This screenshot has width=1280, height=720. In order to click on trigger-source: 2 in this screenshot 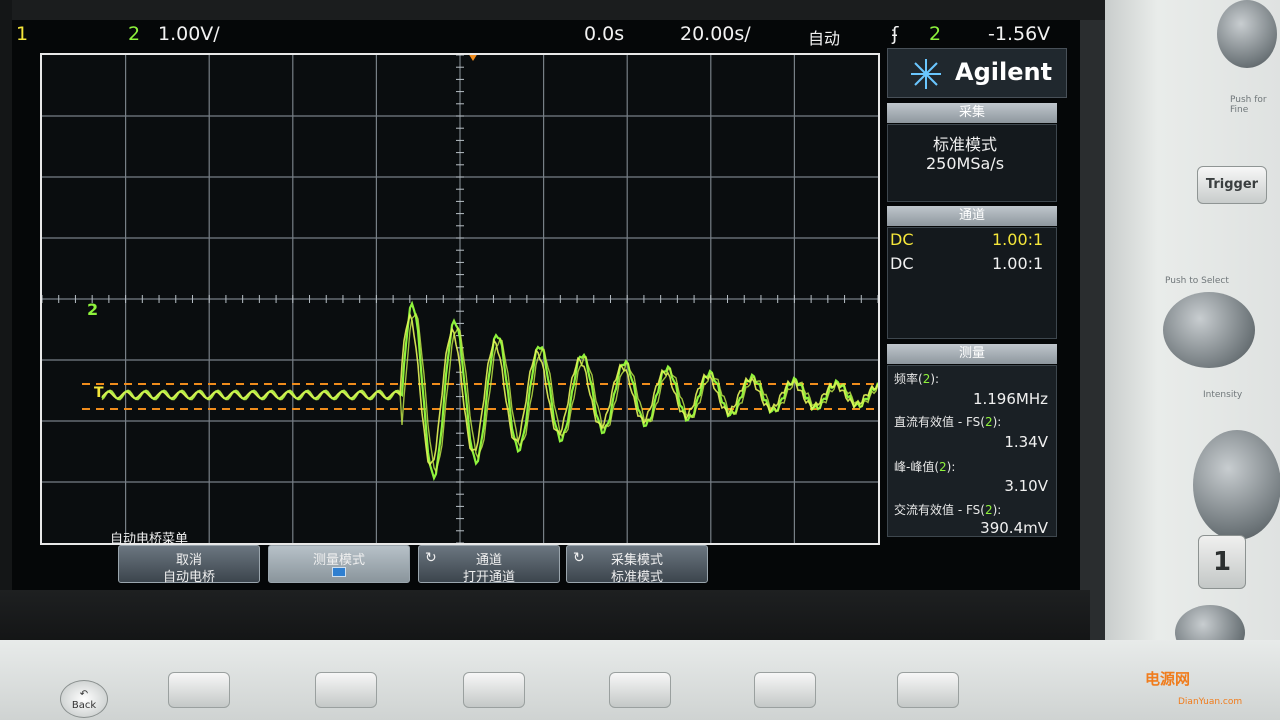, I will do `click(935, 34)`.